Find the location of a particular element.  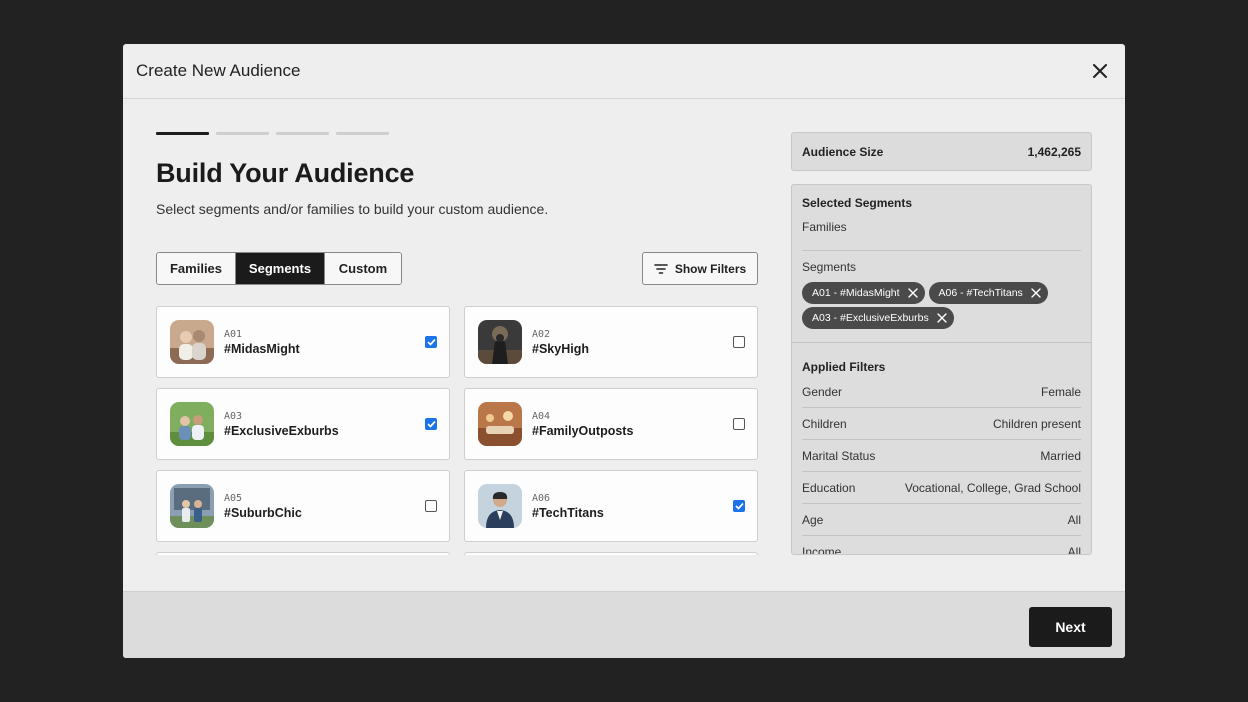

tab-segments: Segments is located at coordinates (280, 268).